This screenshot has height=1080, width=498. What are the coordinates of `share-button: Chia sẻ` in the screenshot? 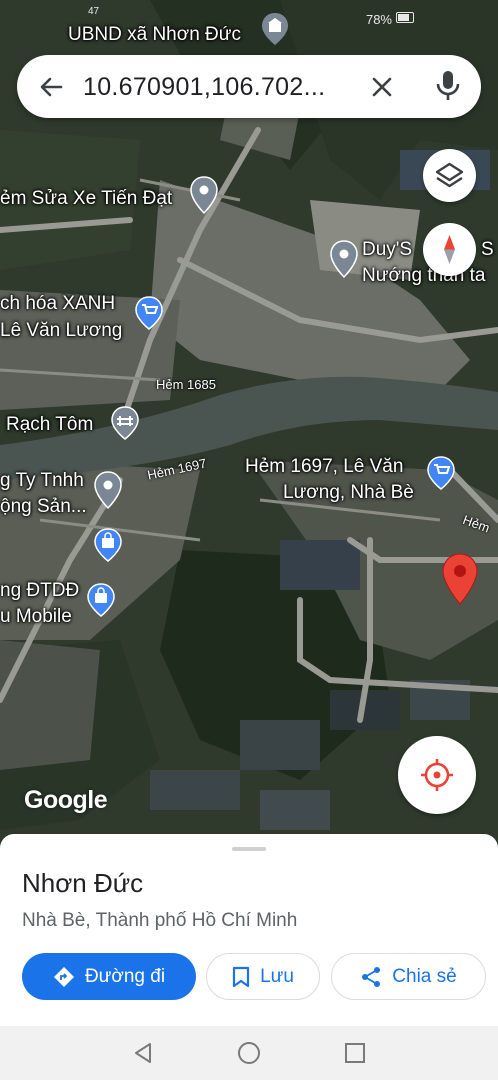 It's located at (408, 976).